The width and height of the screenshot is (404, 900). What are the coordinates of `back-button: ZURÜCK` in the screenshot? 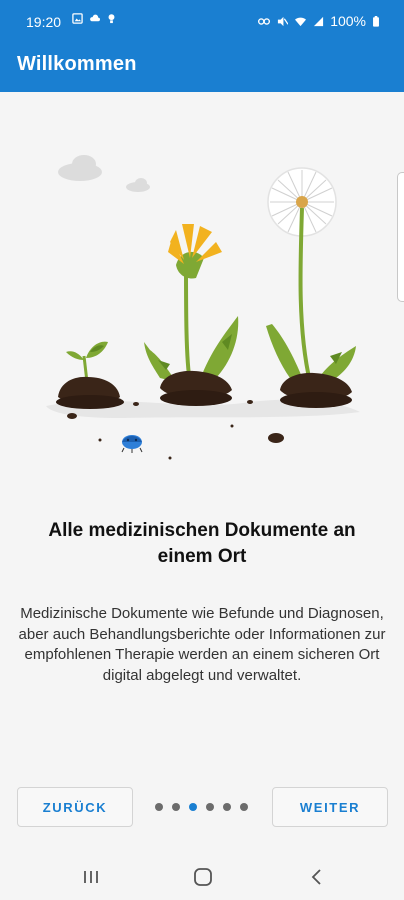 It's located at (75, 807).